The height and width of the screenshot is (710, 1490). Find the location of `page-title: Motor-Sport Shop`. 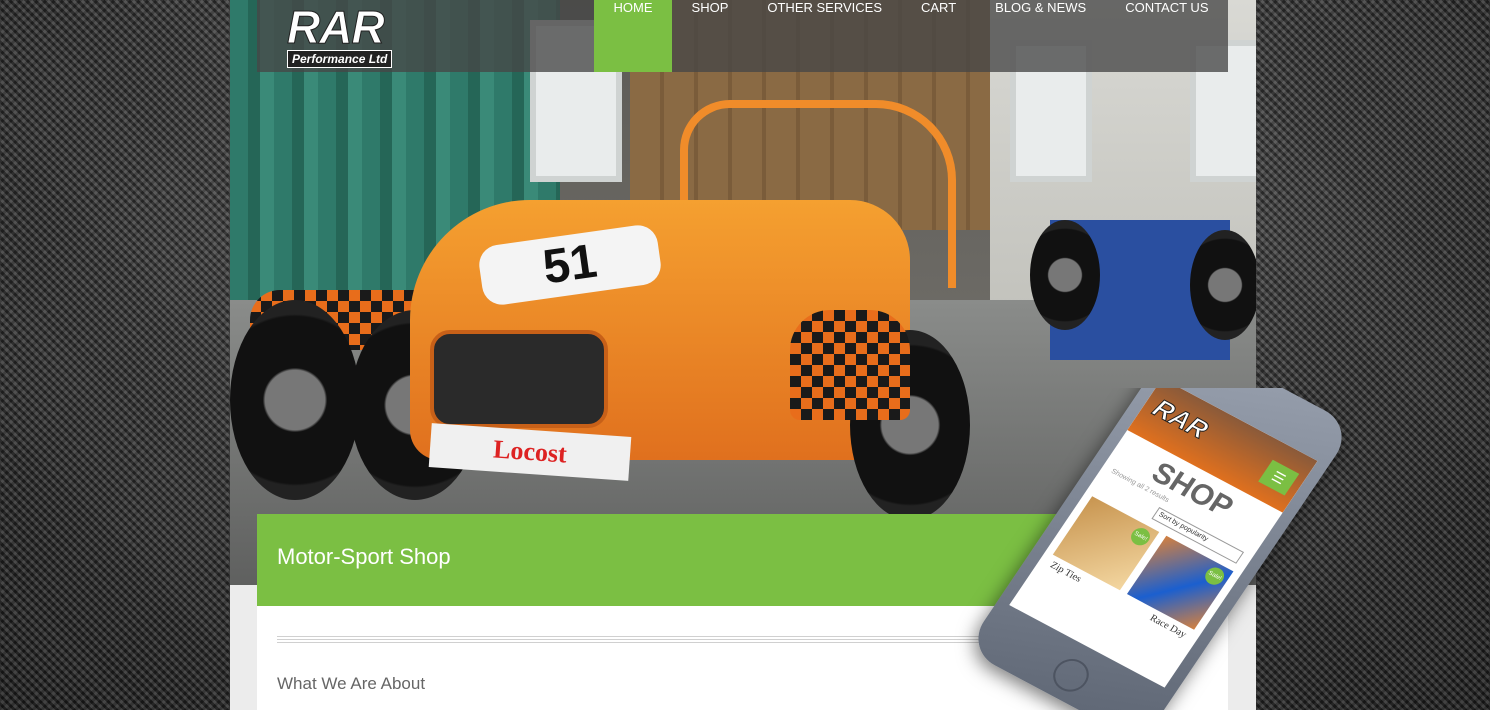

page-title: Motor-Sport Shop is located at coordinates (364, 556).